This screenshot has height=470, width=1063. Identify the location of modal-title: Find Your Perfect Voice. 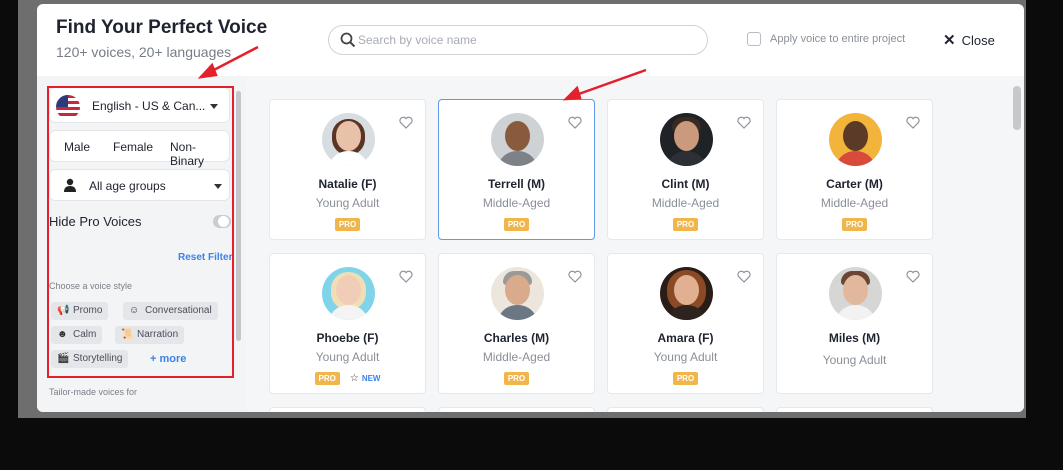
(162, 27).